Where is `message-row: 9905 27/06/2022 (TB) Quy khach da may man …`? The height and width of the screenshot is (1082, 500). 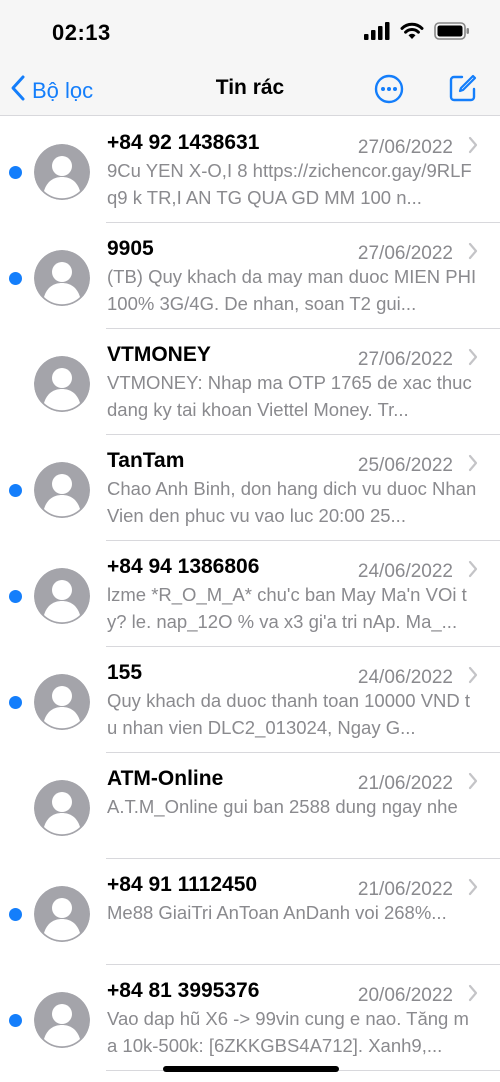
message-row: 9905 27/06/2022 (TB) Quy khach da may man … is located at coordinates (250, 276).